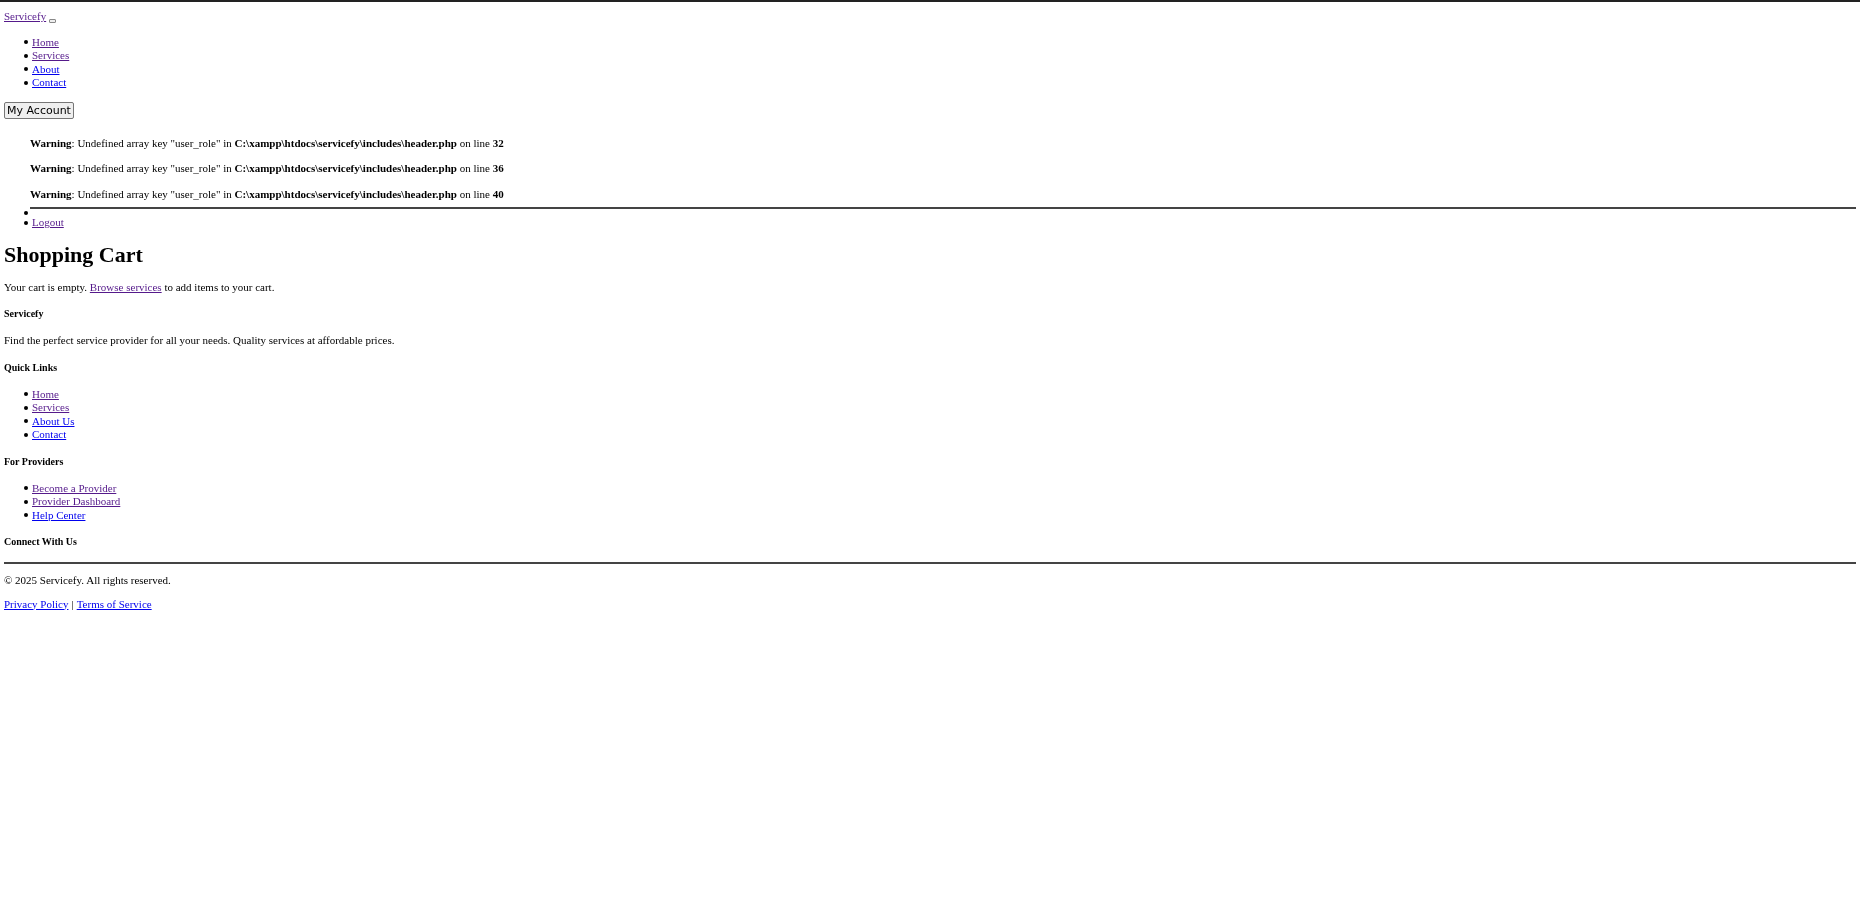 This screenshot has height=911, width=1860. What do you see at coordinates (51, 56) in the screenshot?
I see `nav-link: Services` at bounding box center [51, 56].